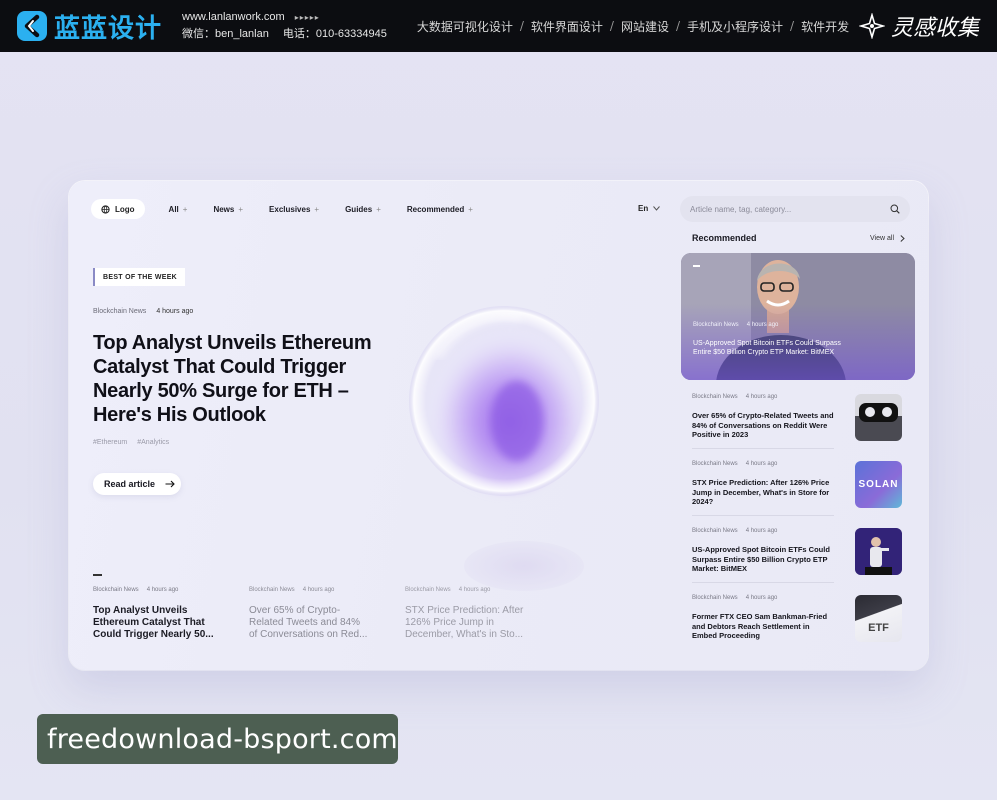 Image resolution: width=997 pixels, height=800 pixels. I want to click on nav-item-label: Guides, so click(359, 209).